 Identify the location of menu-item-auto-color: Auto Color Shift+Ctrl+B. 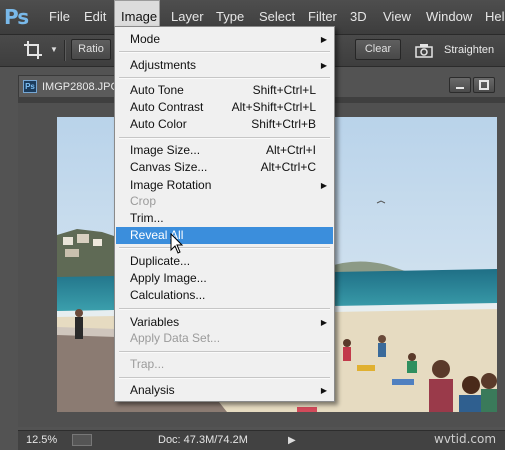
(224, 124).